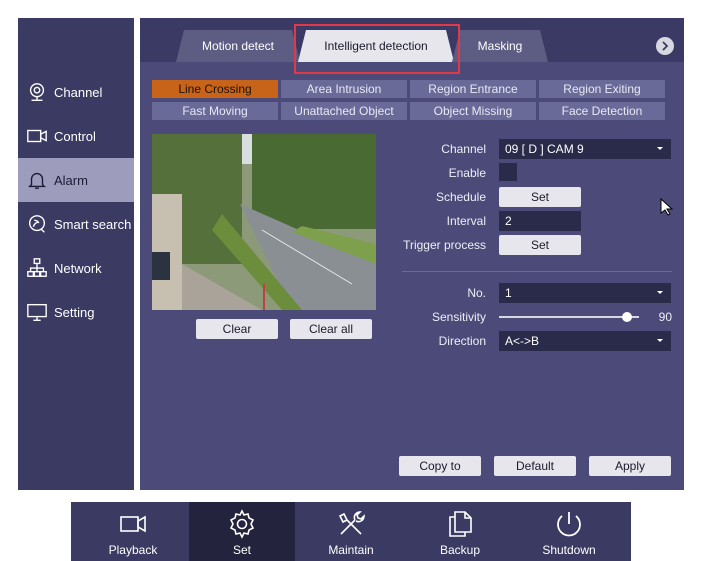 The width and height of the screenshot is (702, 561). I want to click on clear-all-button: Clear all, so click(331, 329).